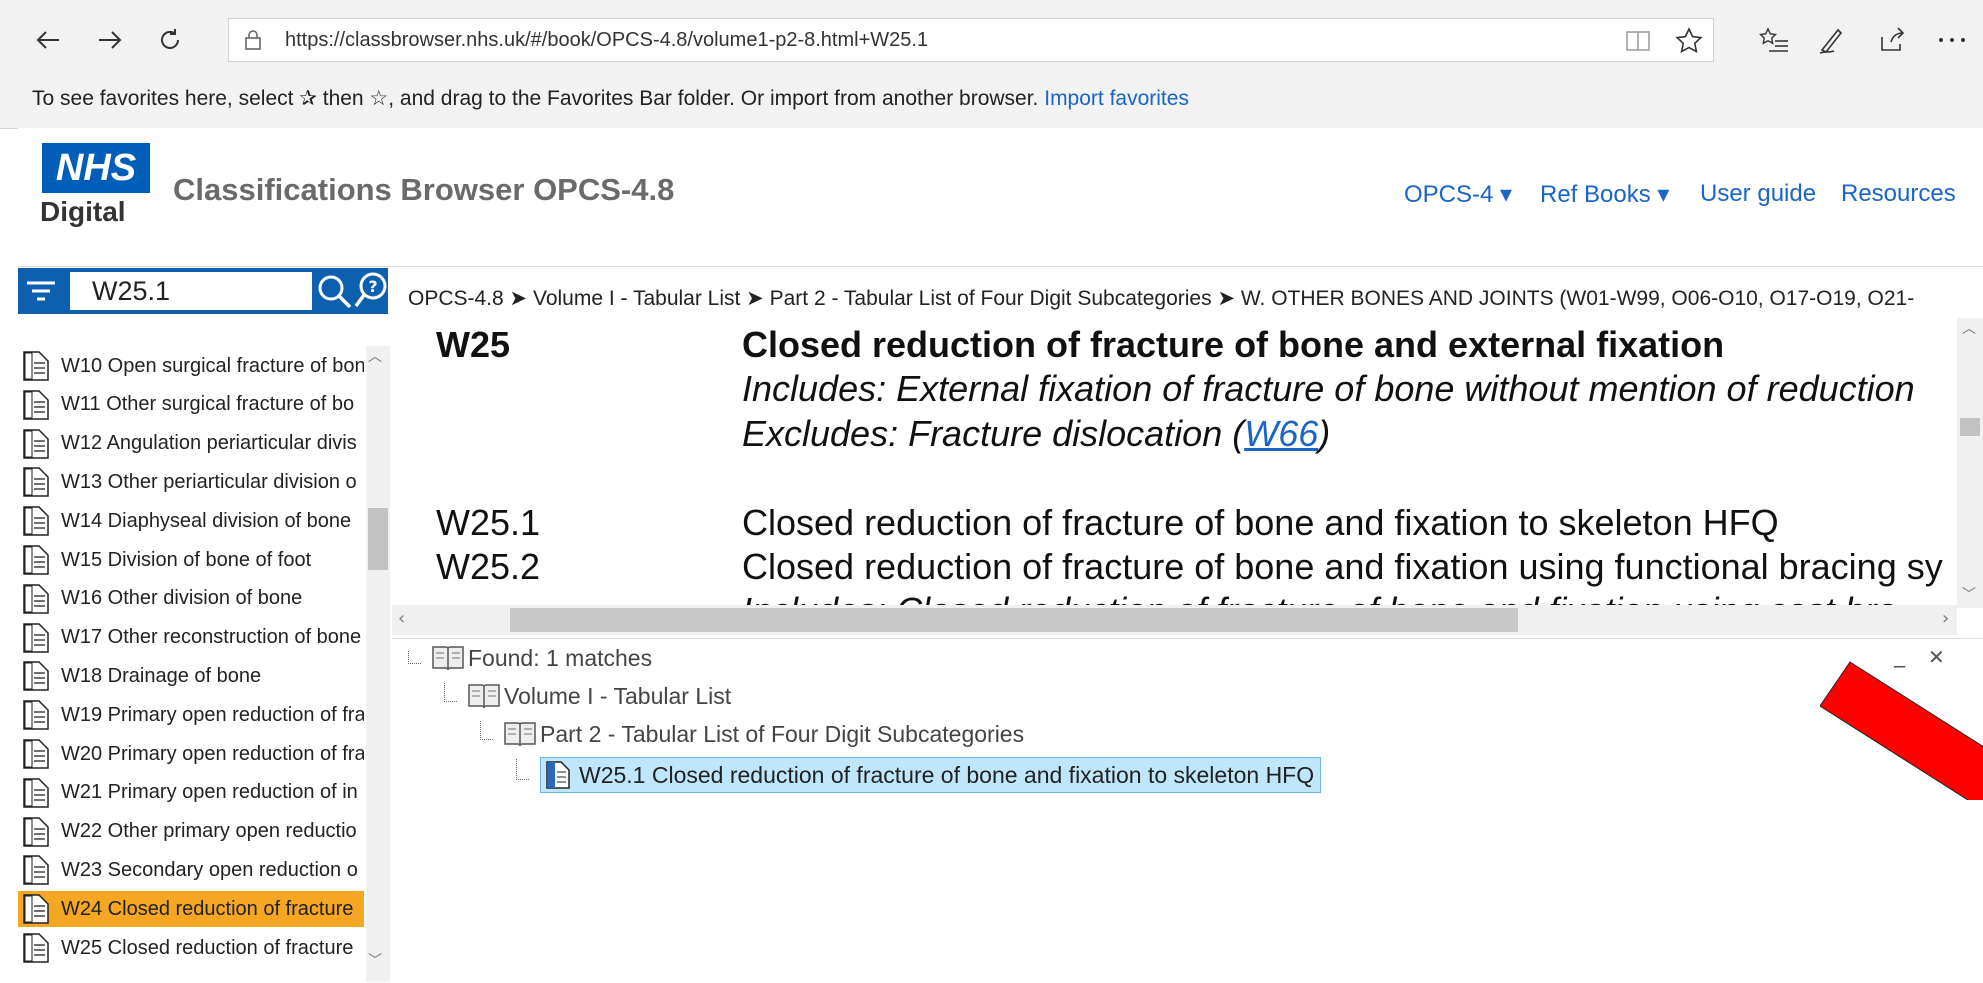 This screenshot has width=1983, height=983. What do you see at coordinates (993, 433) in the screenshot?
I see `excludes-text: Excludes: Fracture dislocation (` at bounding box center [993, 433].